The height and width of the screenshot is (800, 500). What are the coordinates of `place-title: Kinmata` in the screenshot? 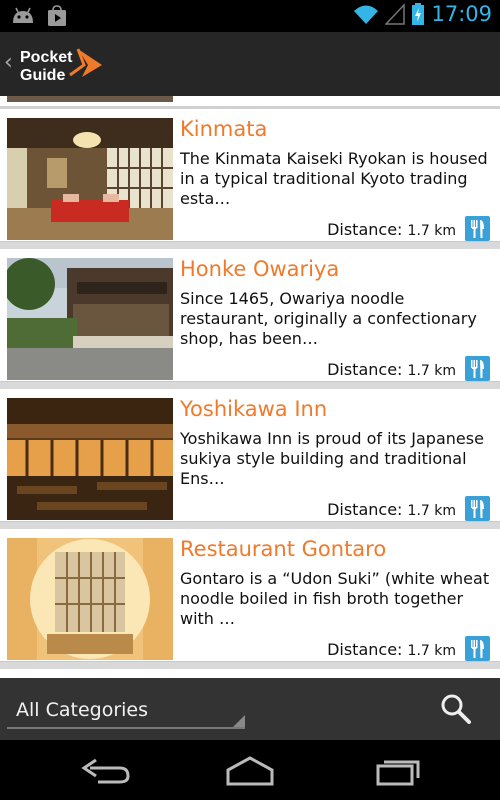 It's located at (223, 129).